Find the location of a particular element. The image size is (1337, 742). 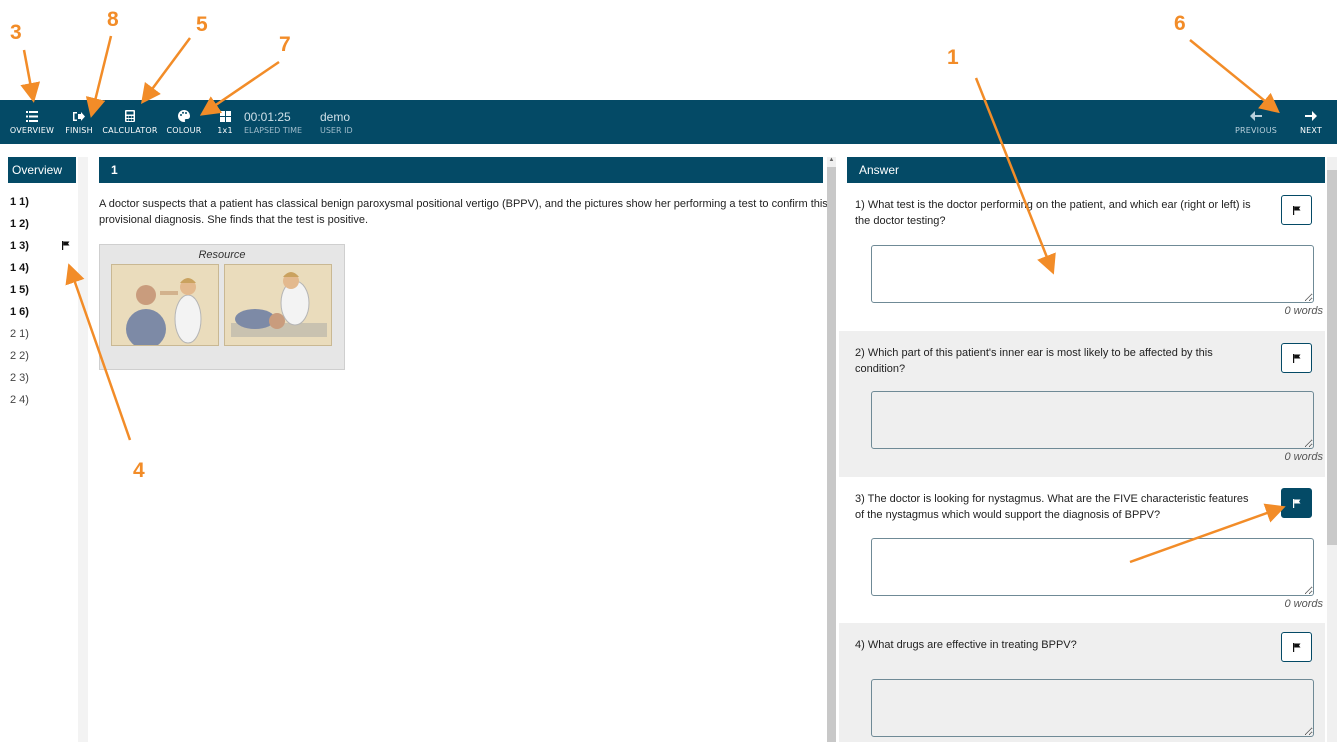

overview-button: OVERVIEW is located at coordinates (32, 122).